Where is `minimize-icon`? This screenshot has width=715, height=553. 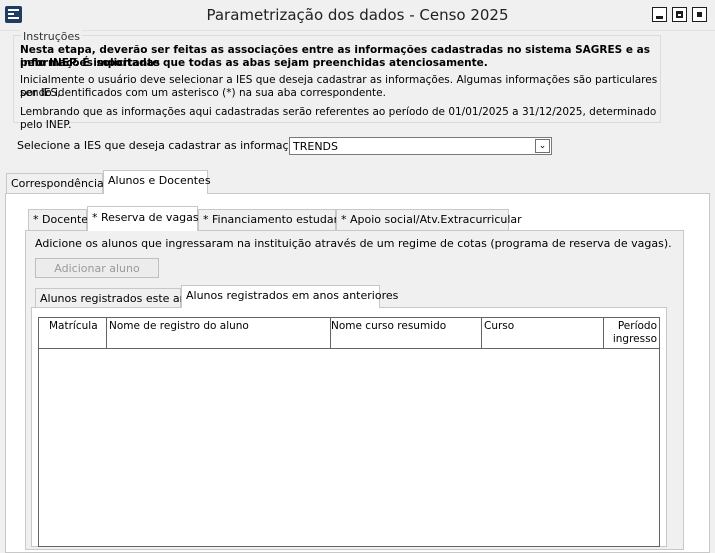 minimize-icon is located at coordinates (659, 14).